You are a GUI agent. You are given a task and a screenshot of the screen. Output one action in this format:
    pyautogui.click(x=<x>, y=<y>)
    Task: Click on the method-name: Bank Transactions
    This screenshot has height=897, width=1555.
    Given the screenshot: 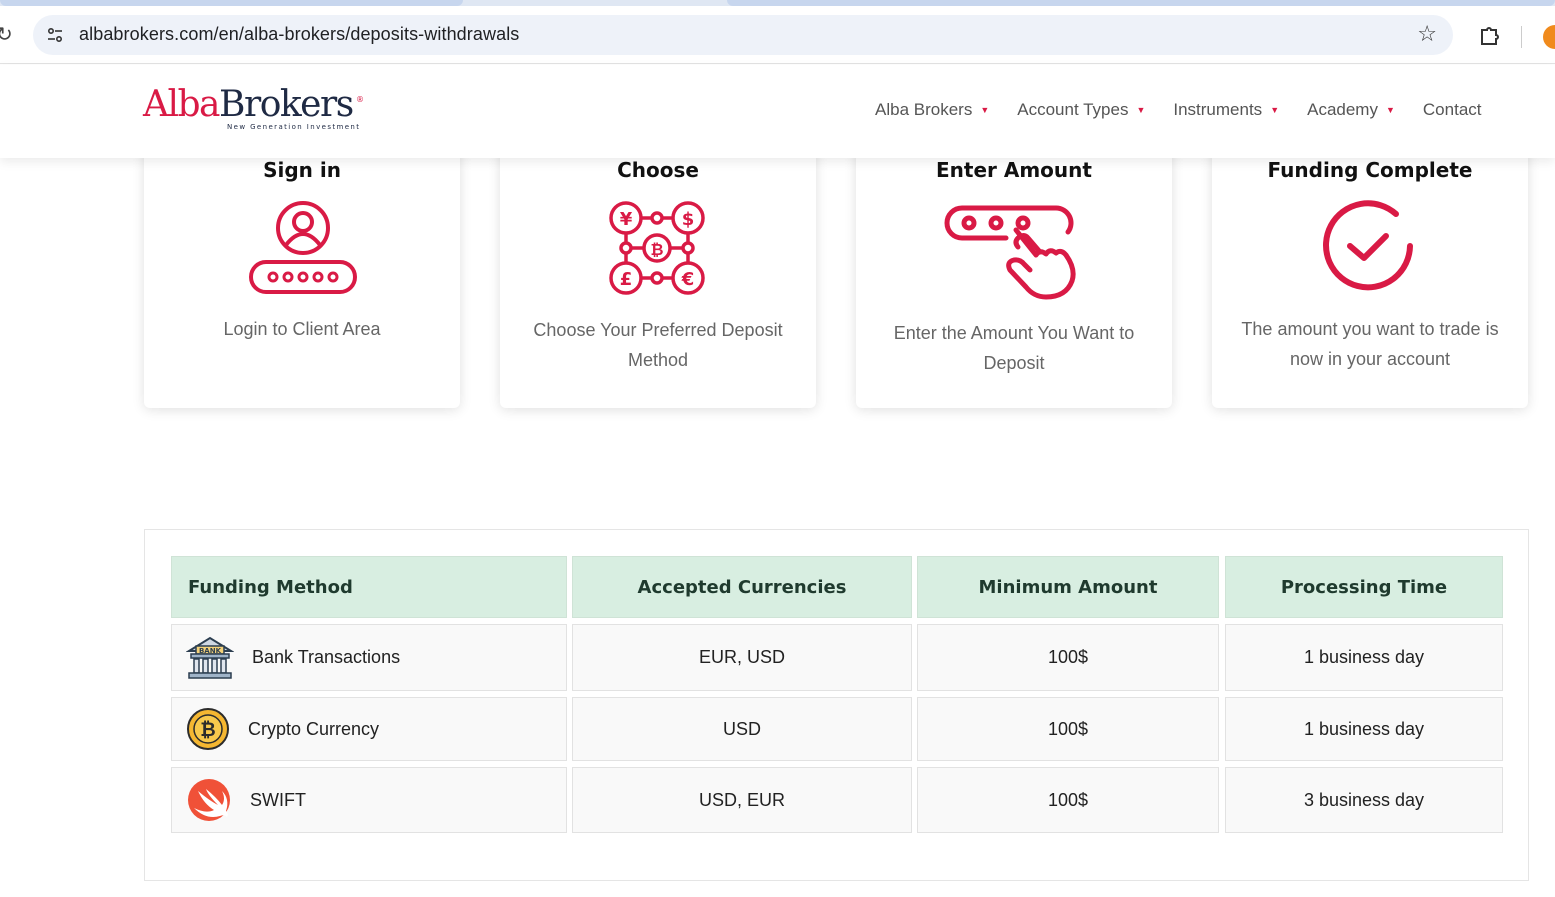 What is the action you would take?
    pyautogui.click(x=326, y=657)
    